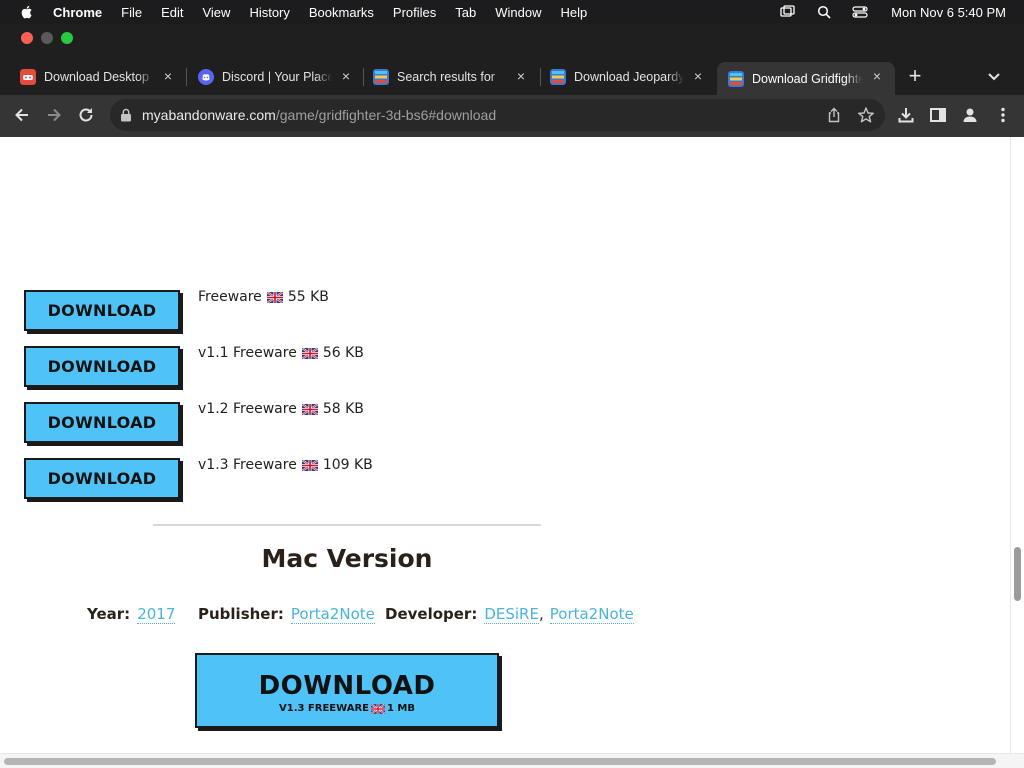 The height and width of the screenshot is (768, 1024). Describe the element at coordinates (109, 614) in the screenshot. I see `year-label: Year:` at that location.